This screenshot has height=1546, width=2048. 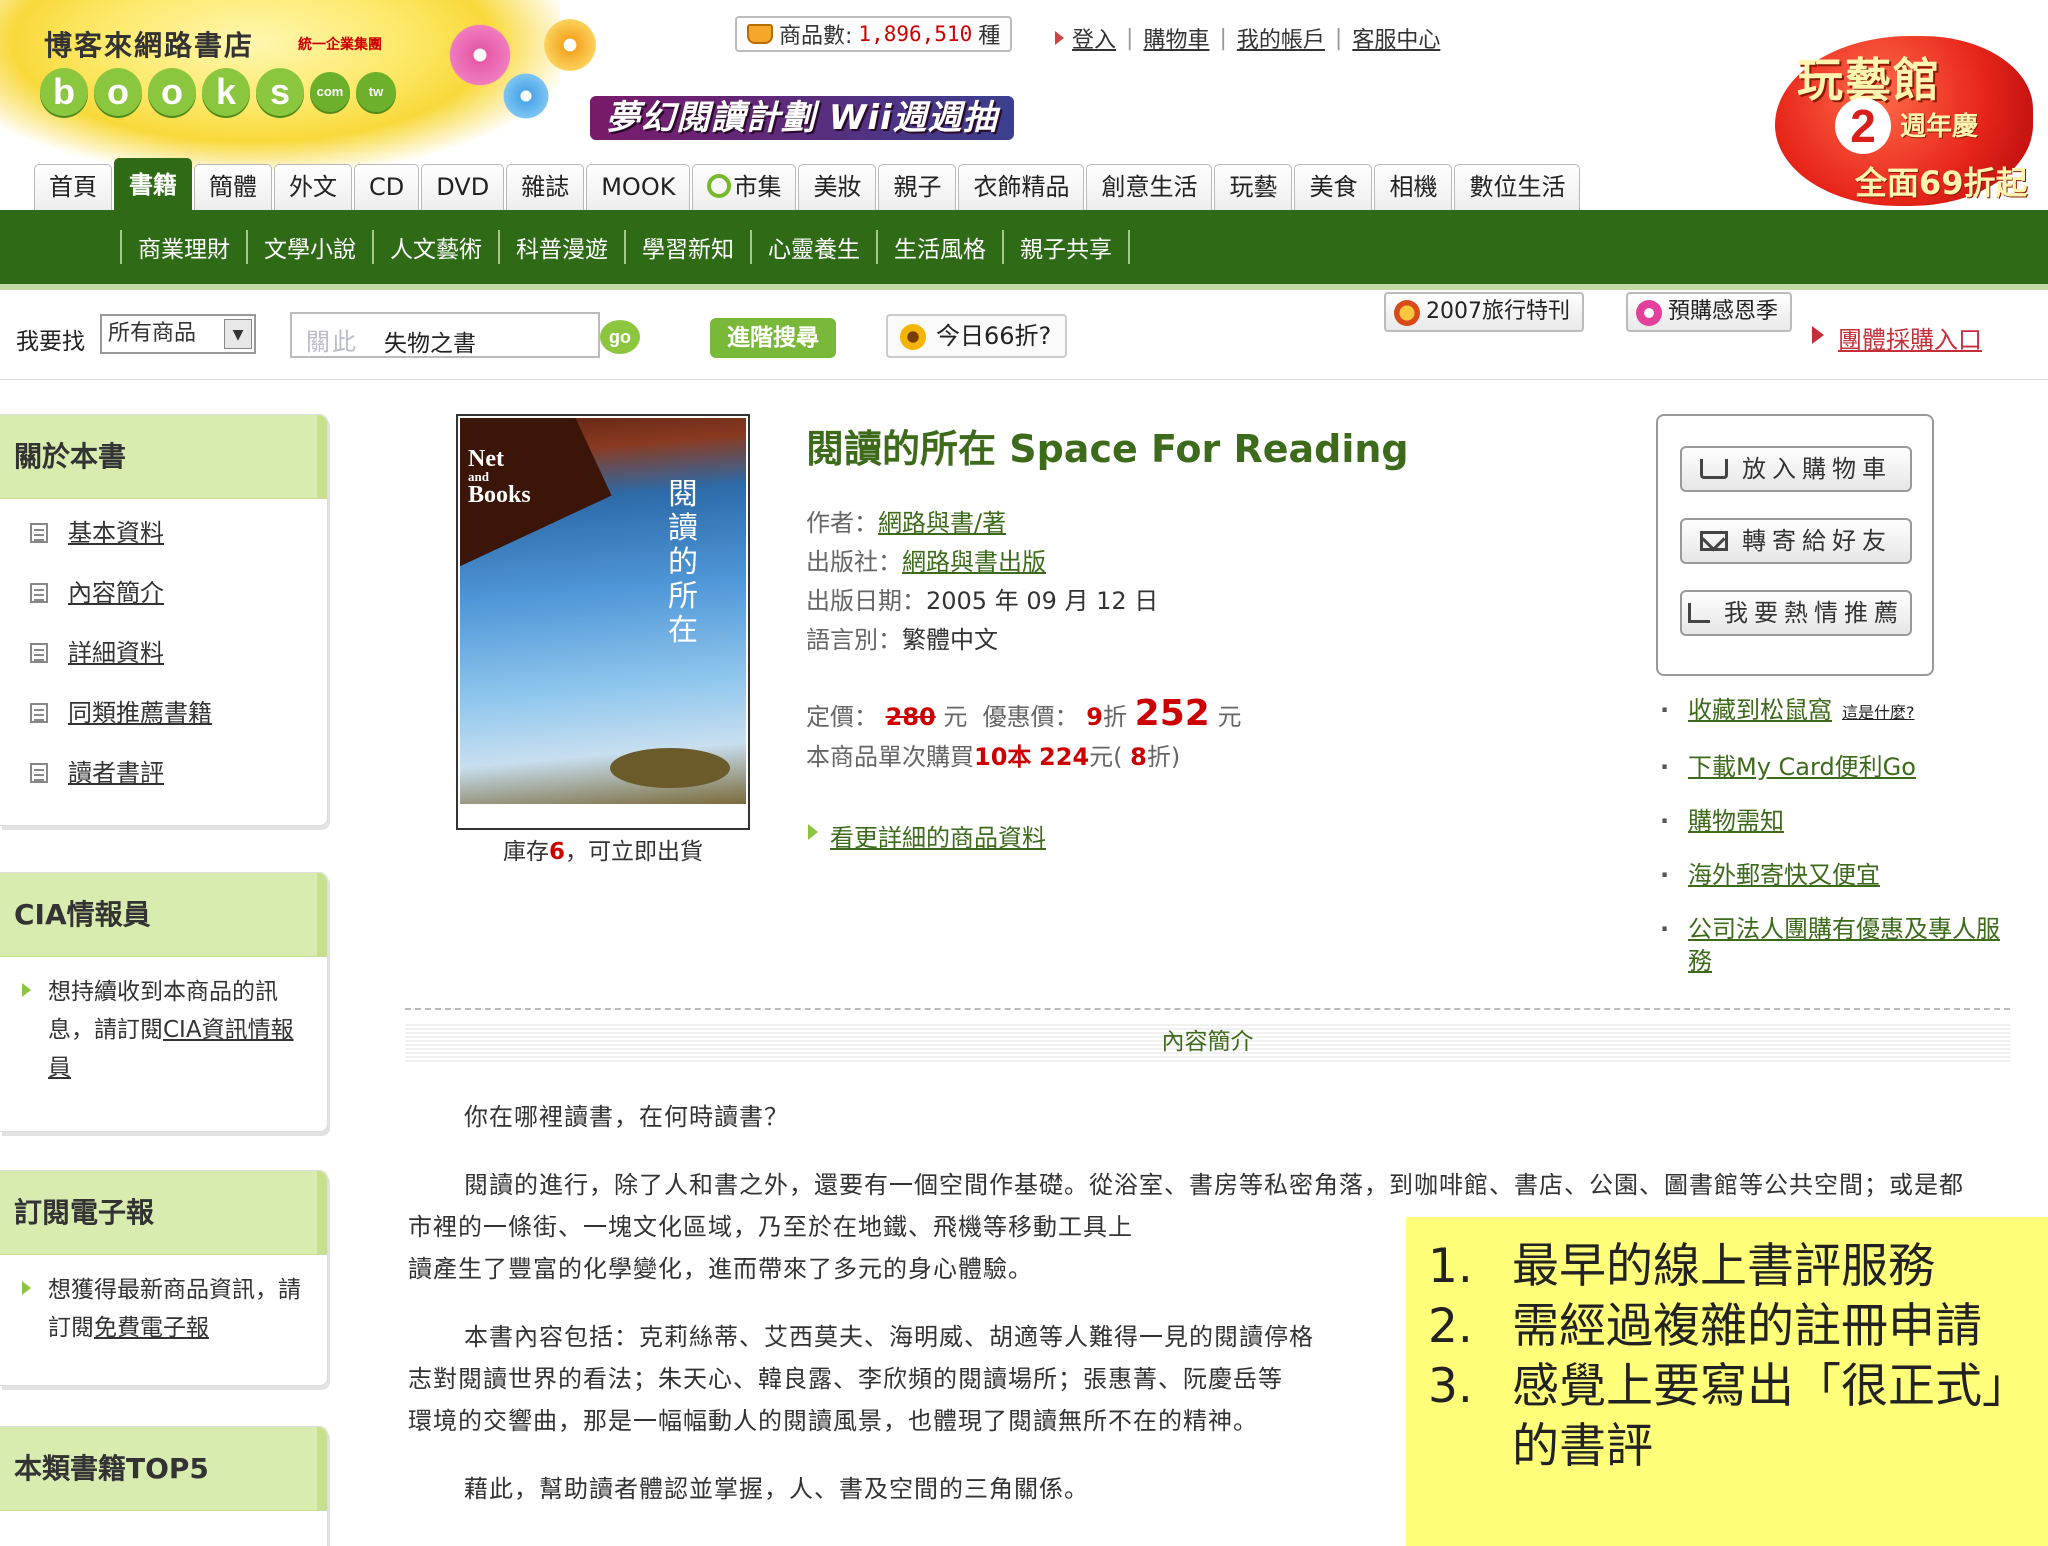 What do you see at coordinates (1941, 183) in the screenshot?
I see `anniversary-deal: 全面69折起` at bounding box center [1941, 183].